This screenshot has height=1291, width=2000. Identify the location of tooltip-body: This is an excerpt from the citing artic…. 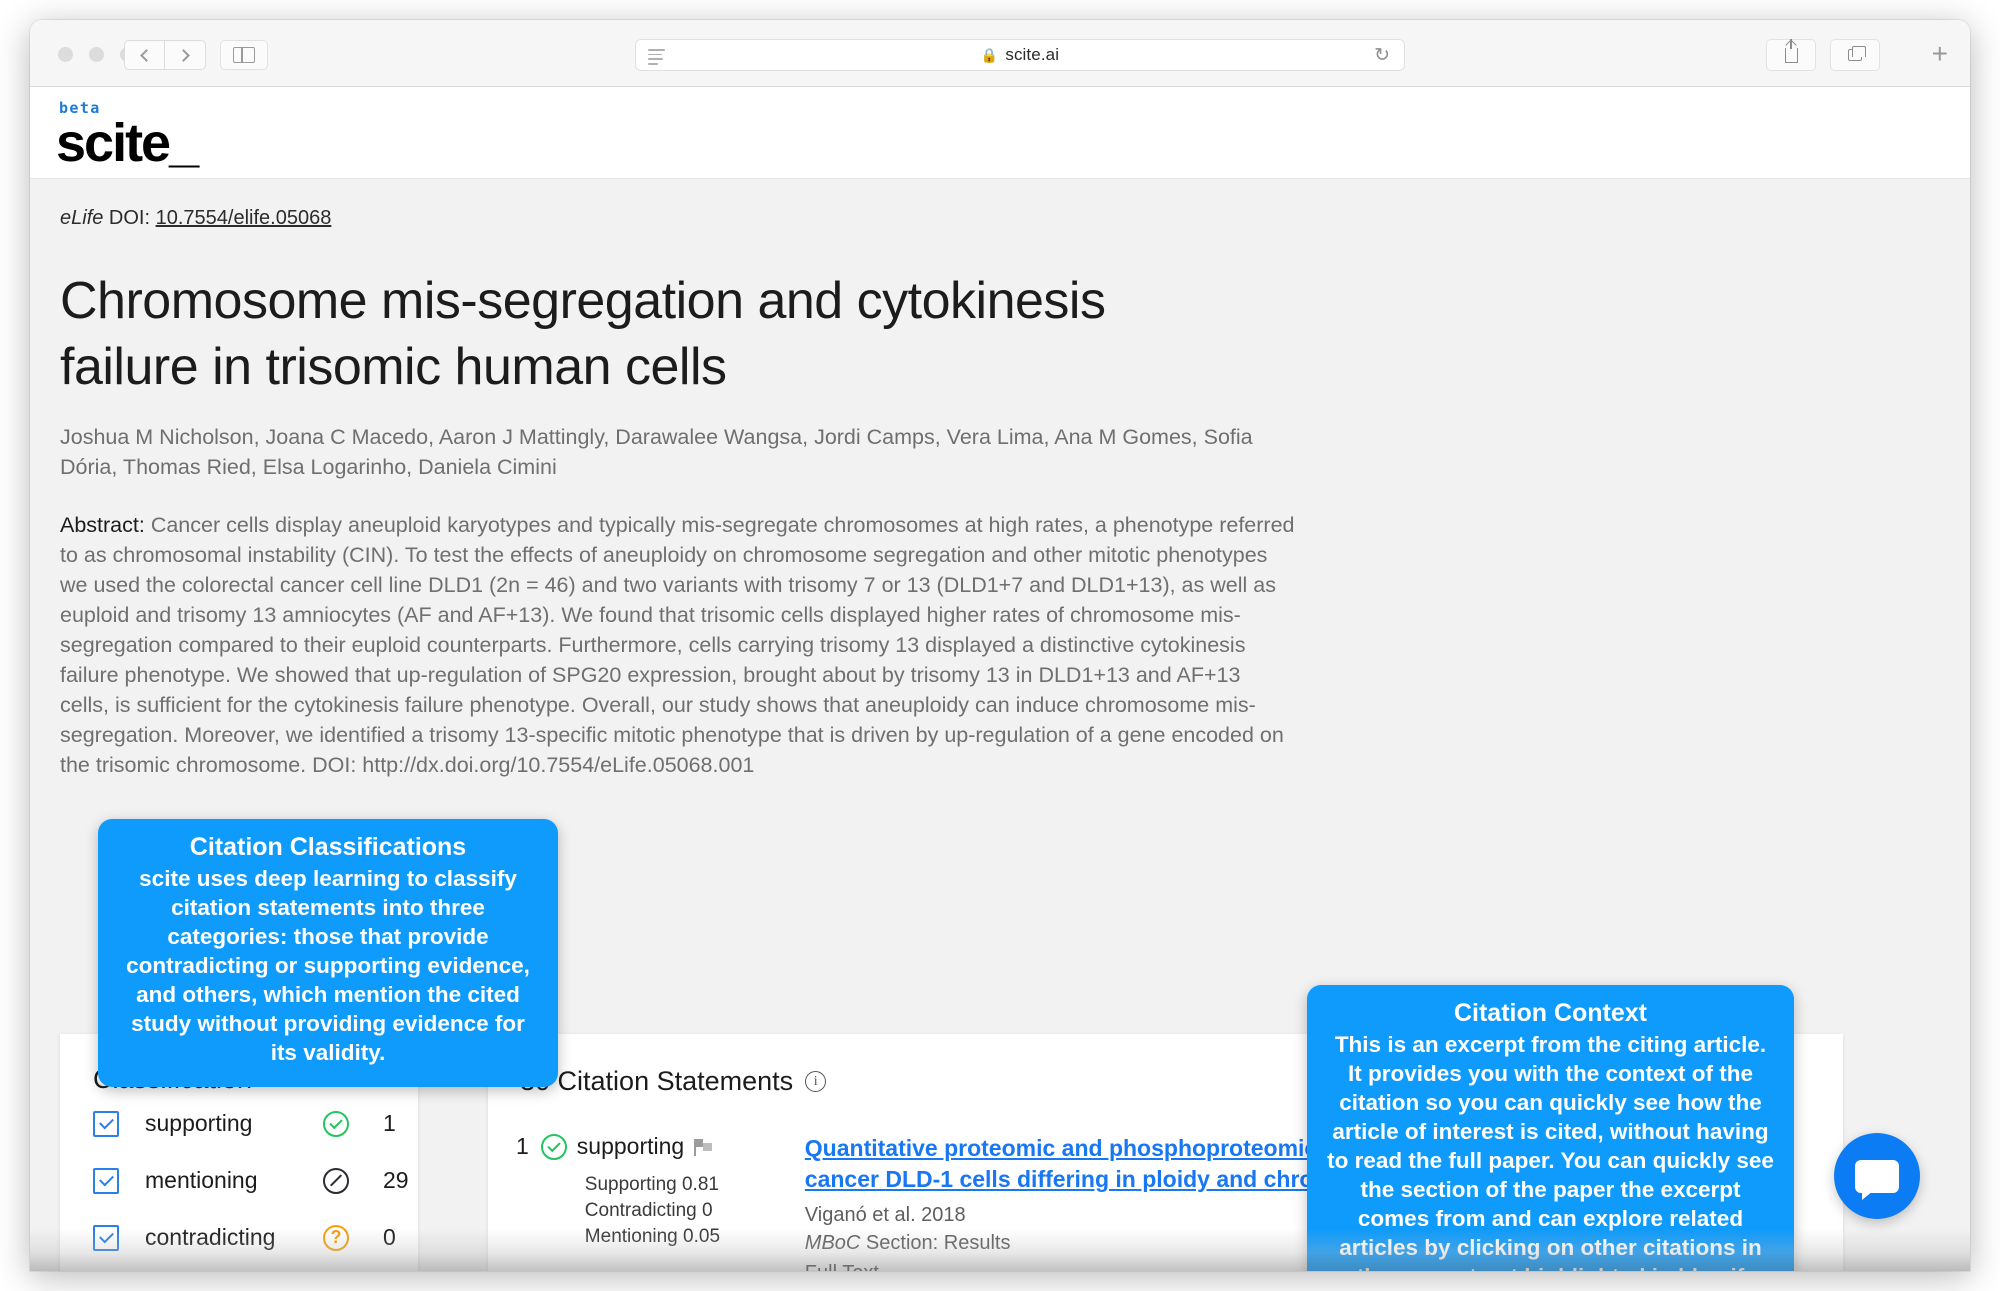
(1550, 1151).